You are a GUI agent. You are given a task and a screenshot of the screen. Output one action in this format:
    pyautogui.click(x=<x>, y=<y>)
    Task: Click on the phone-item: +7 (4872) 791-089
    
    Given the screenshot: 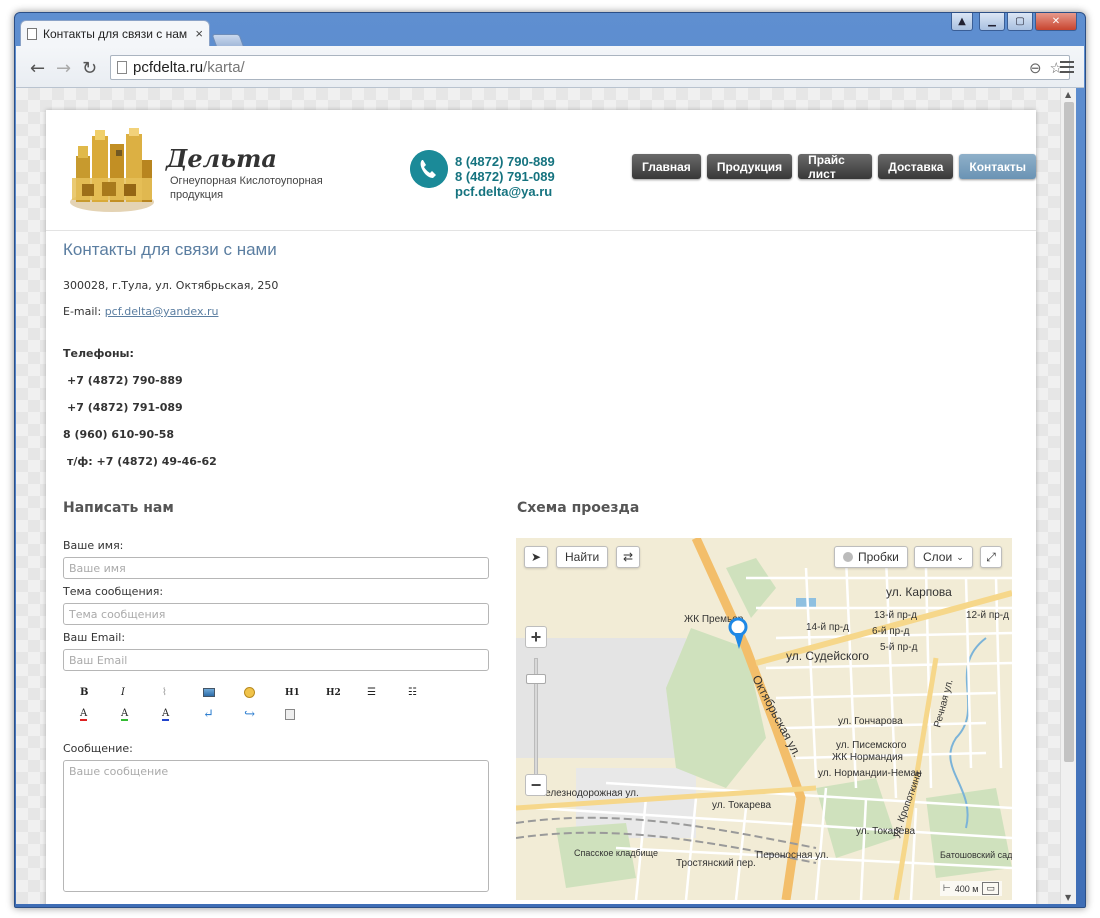 What is the action you would take?
    pyautogui.click(x=125, y=407)
    